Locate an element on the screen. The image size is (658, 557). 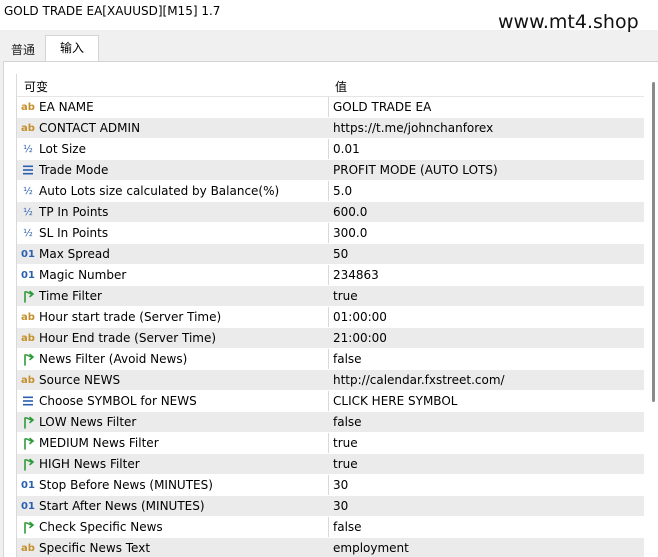
scrollbar-thumb is located at coordinates (653, 242).